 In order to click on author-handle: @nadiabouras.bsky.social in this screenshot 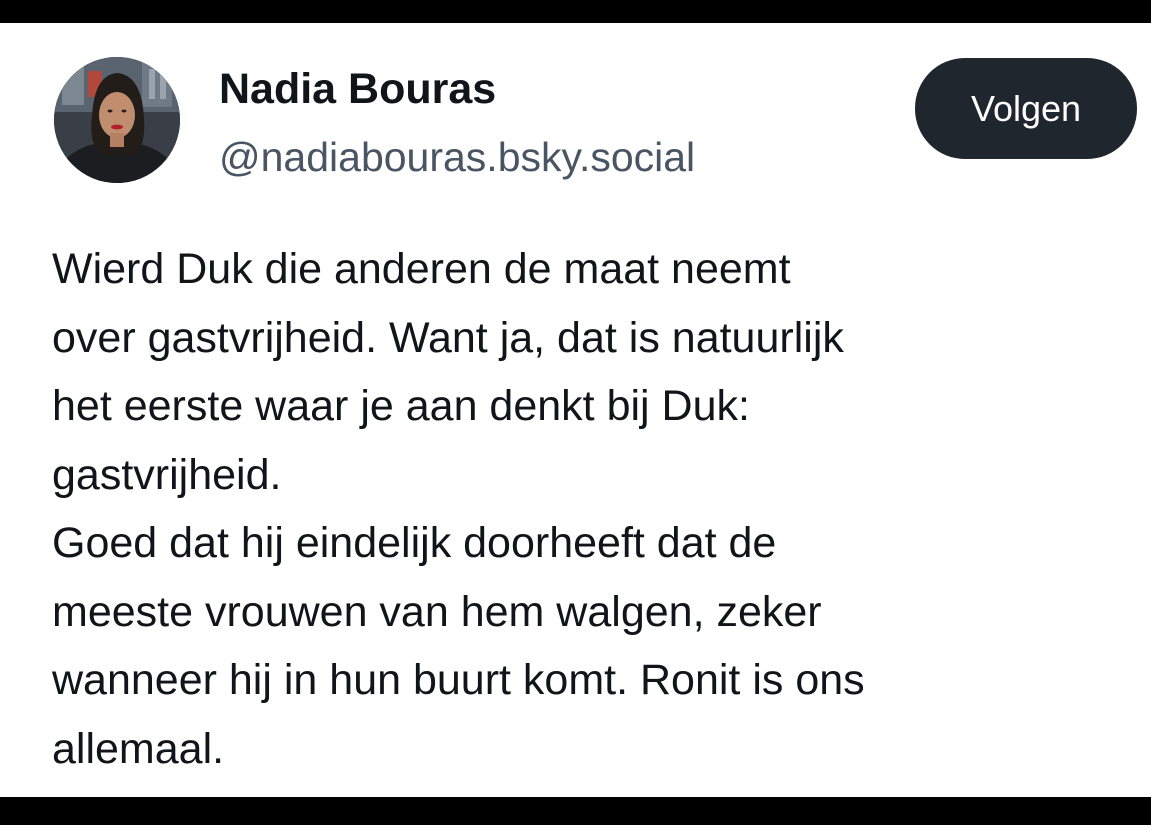, I will do `click(457, 157)`.